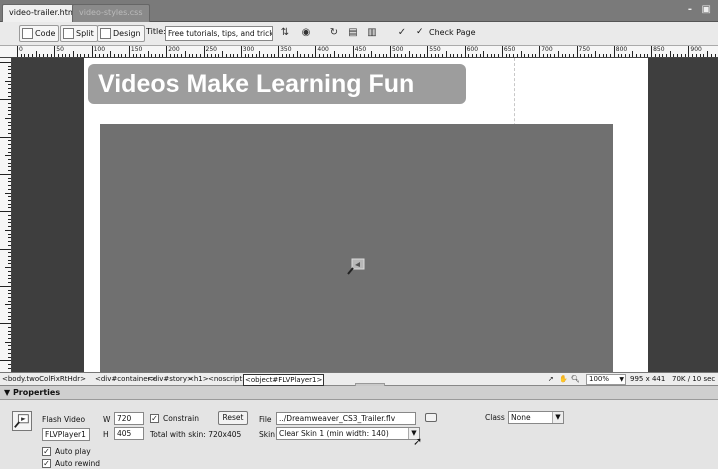 The image size is (718, 469). What do you see at coordinates (129, 418) in the screenshot?
I see `width-input: 720` at bounding box center [129, 418].